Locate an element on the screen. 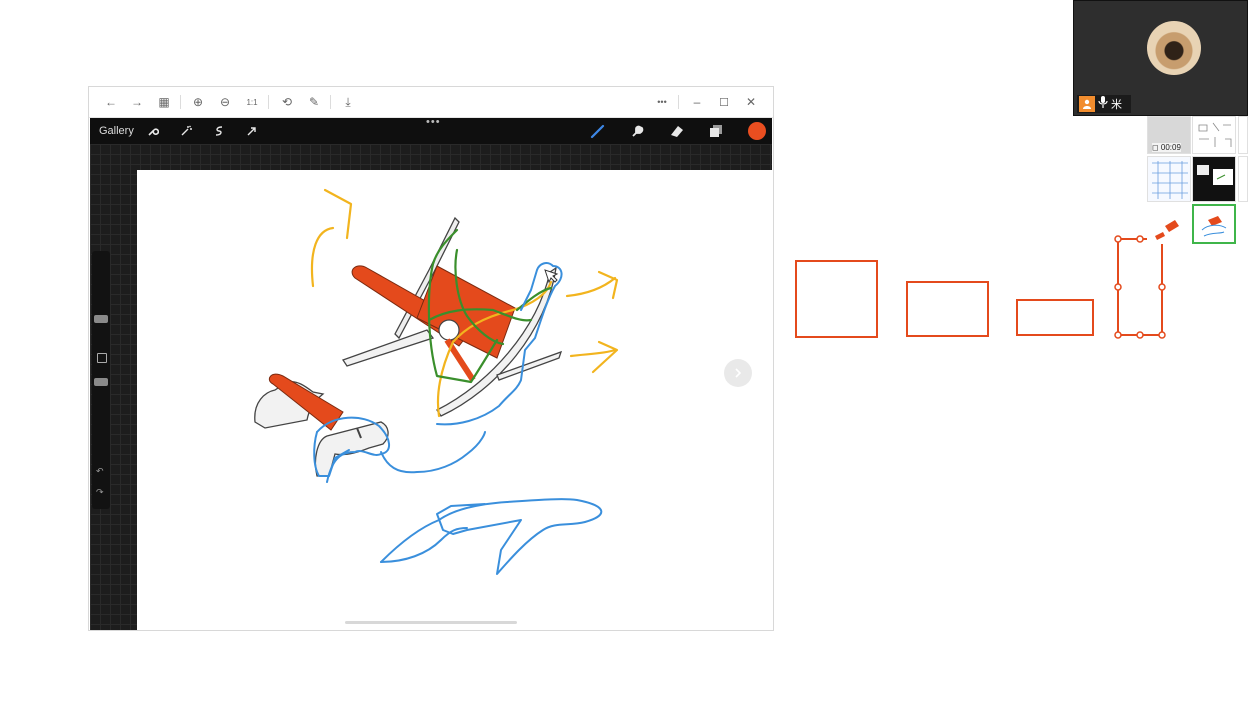 This screenshot has width=1248, height=708. thumbnail-sketch-sheet is located at coordinates (1214, 135).